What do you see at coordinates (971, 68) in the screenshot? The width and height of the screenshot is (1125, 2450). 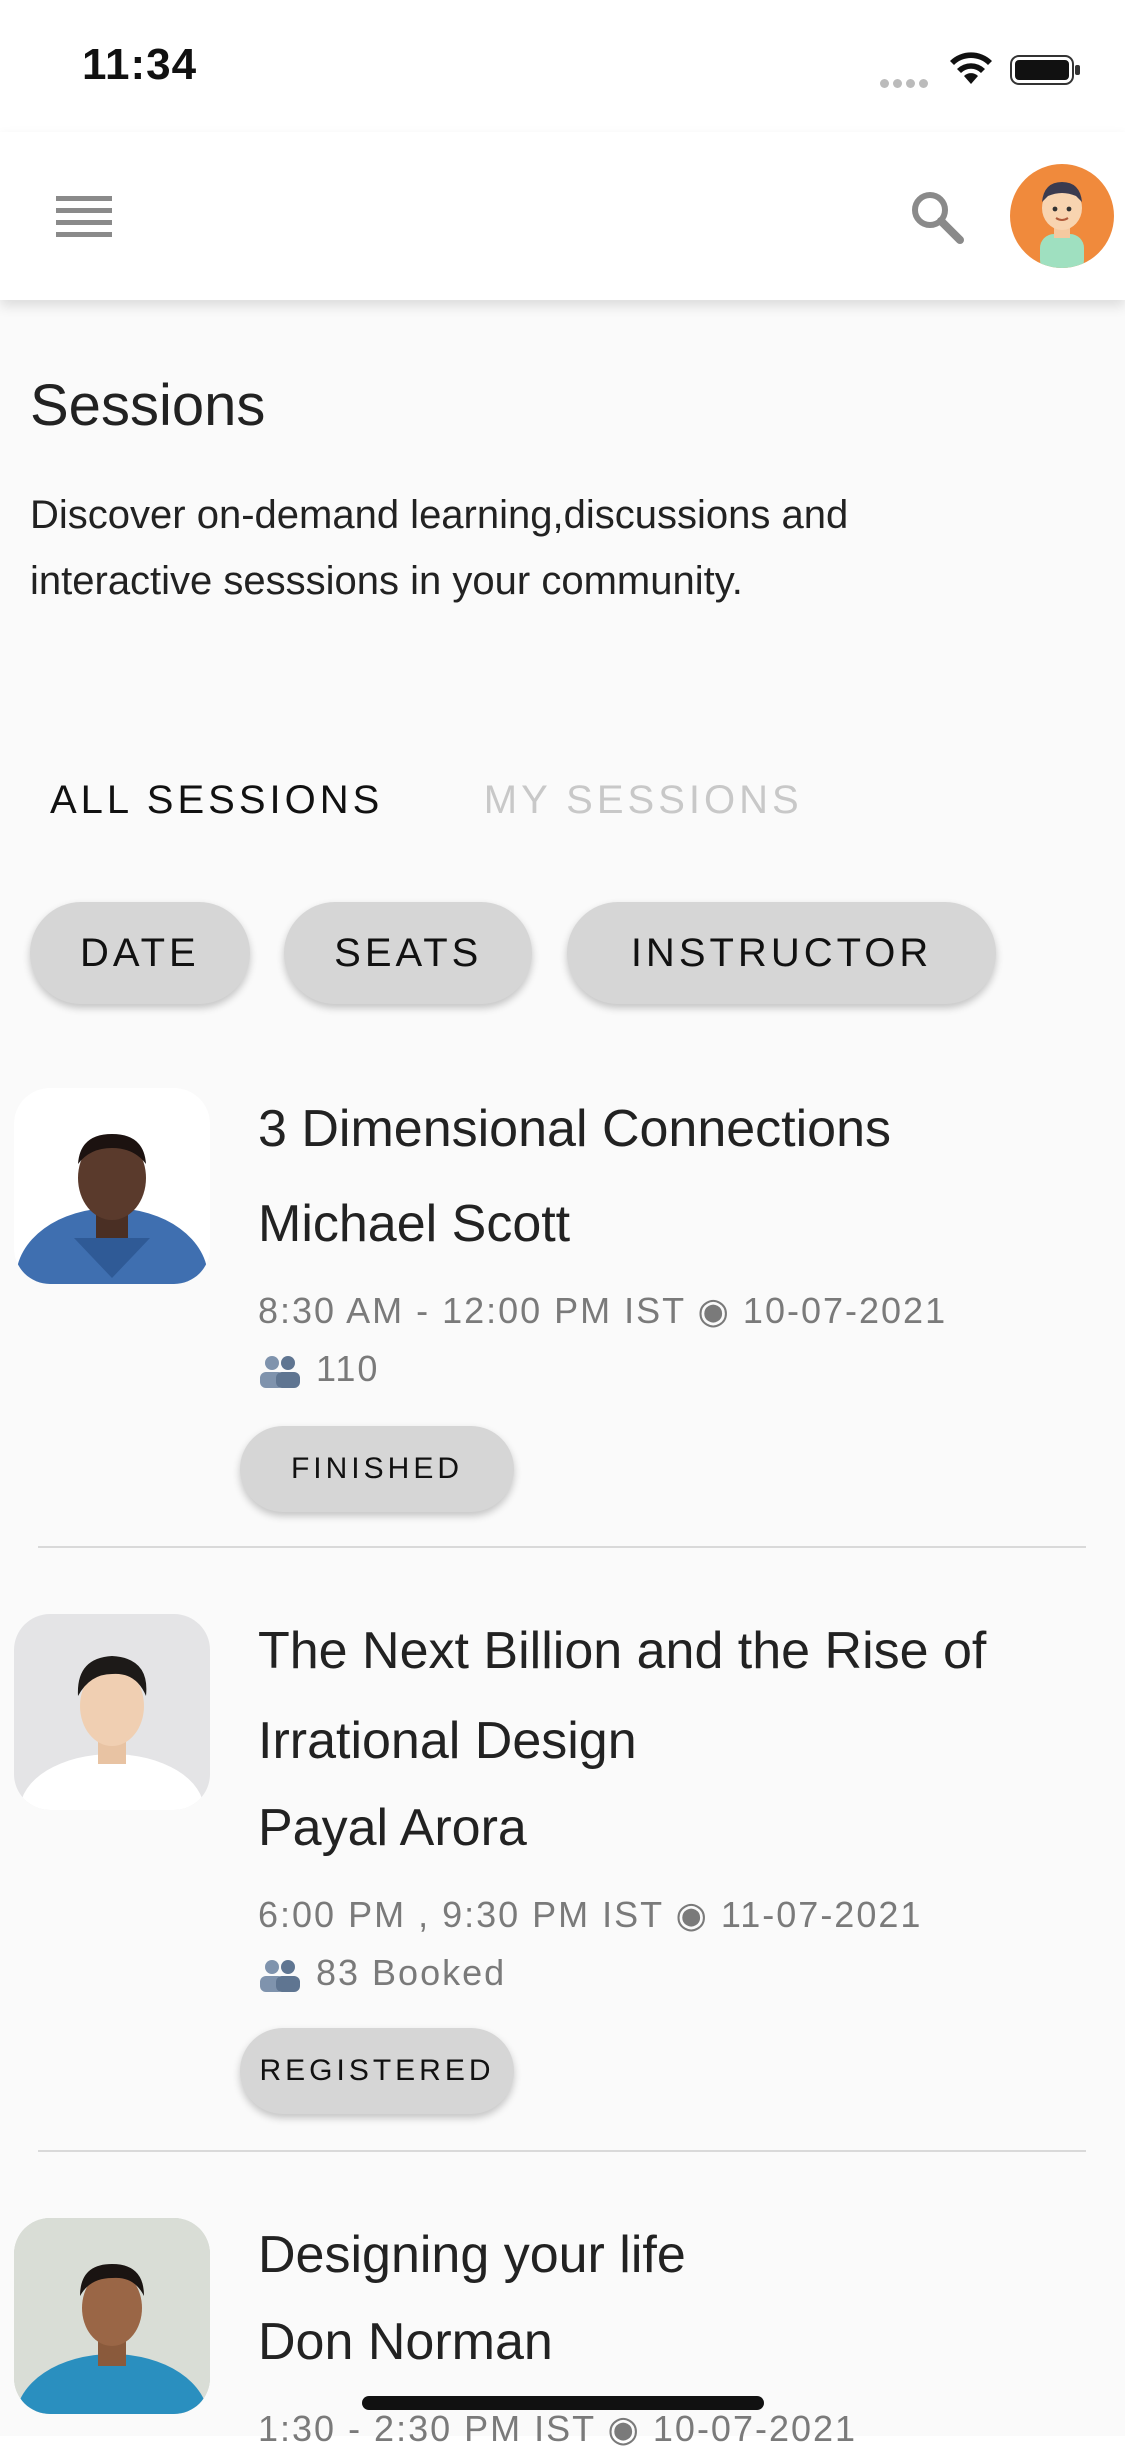 I see `wifi-icon` at bounding box center [971, 68].